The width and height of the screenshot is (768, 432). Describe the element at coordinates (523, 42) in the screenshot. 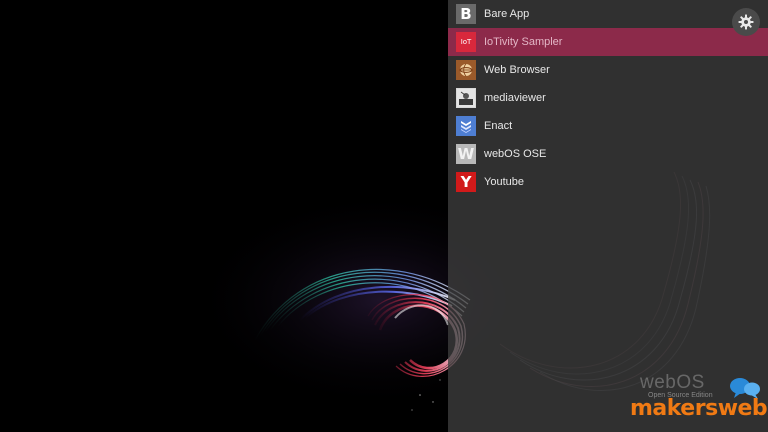

I see `app-label: IoTivity Sampler` at that location.